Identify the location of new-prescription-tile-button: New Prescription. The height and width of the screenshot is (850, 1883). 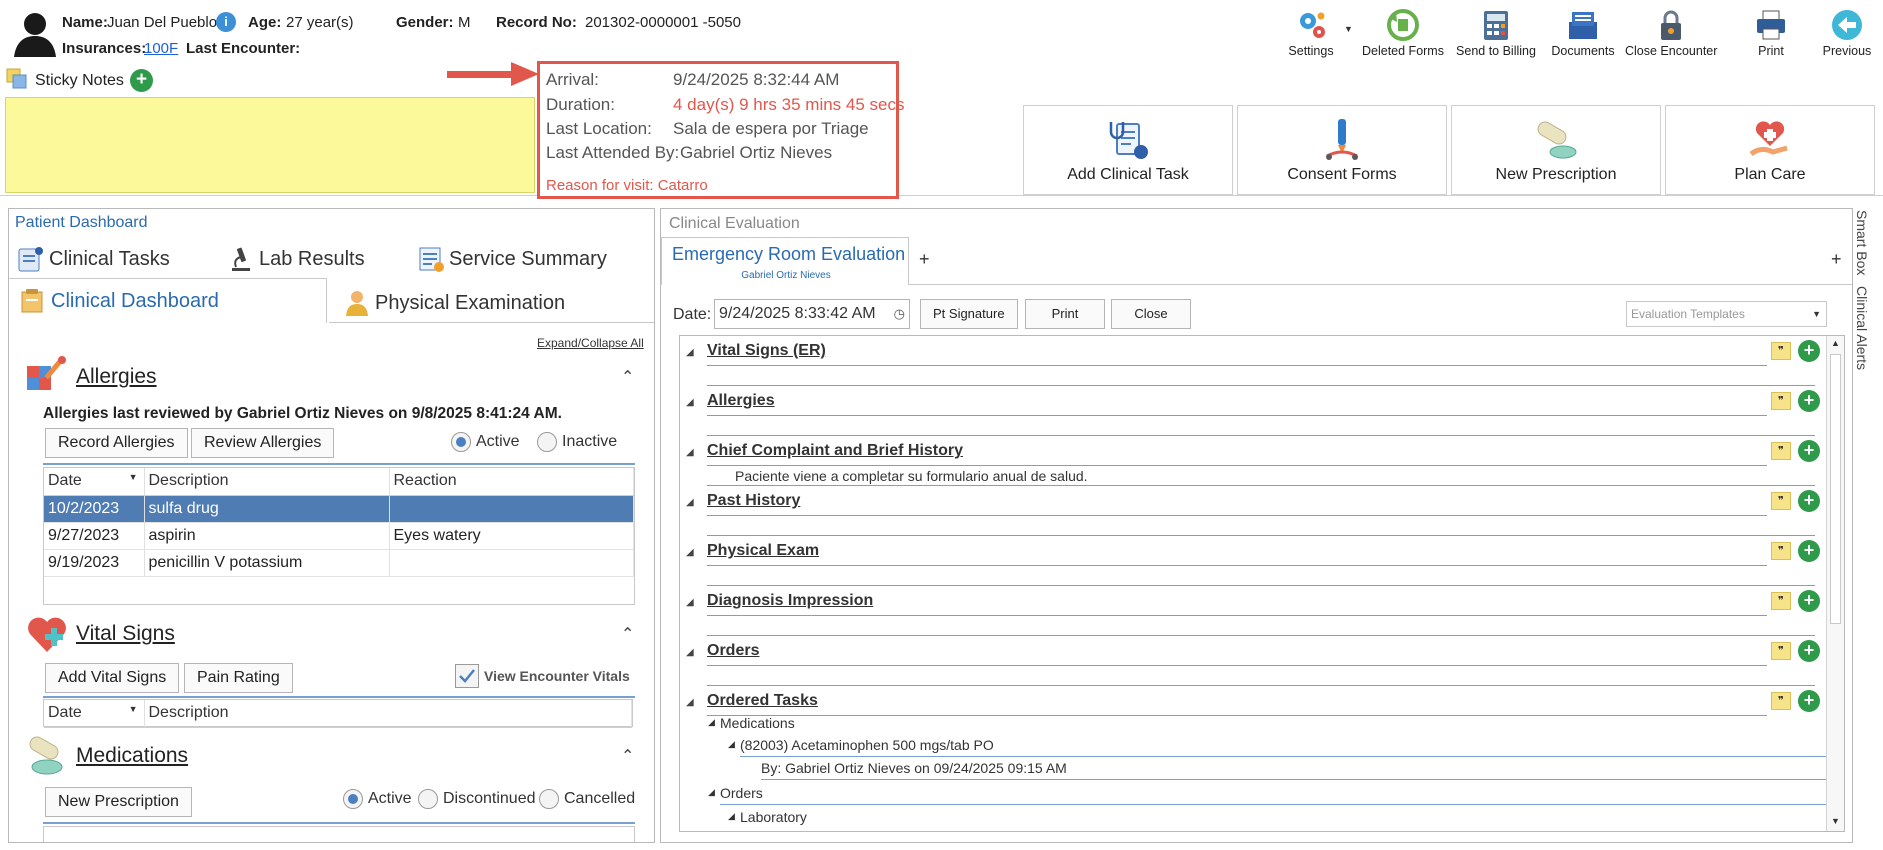
(1556, 150).